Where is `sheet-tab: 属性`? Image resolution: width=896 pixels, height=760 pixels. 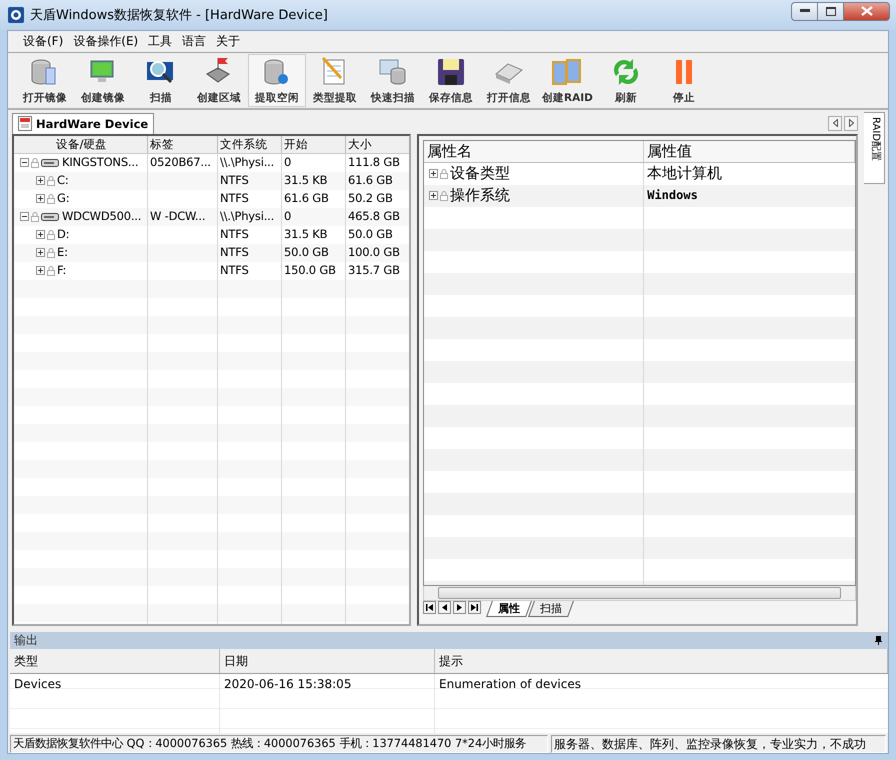
sheet-tab: 属性 is located at coordinates (509, 608).